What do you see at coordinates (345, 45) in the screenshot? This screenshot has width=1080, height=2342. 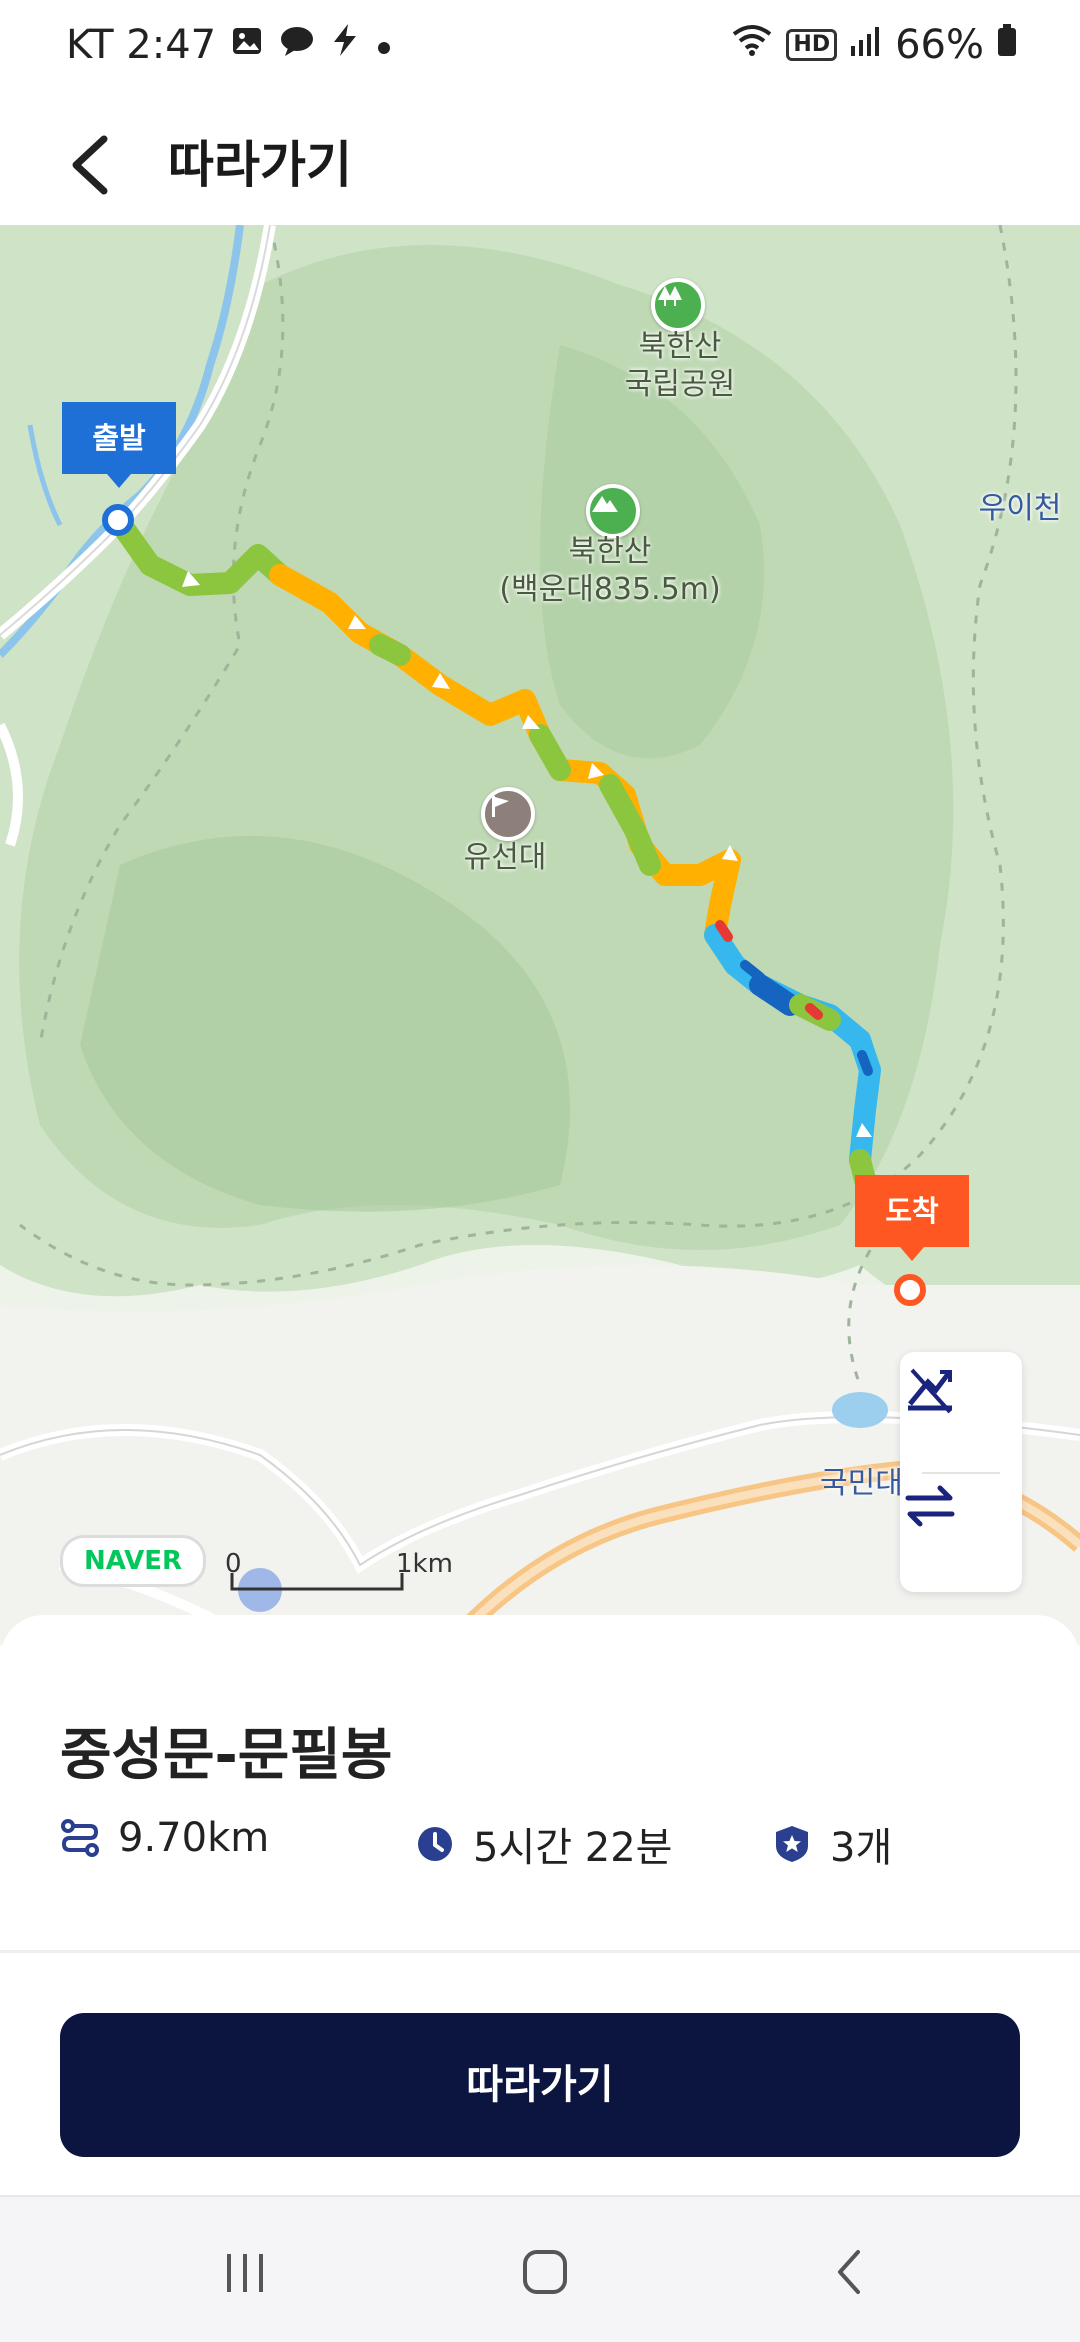 I see `bolt-icon` at bounding box center [345, 45].